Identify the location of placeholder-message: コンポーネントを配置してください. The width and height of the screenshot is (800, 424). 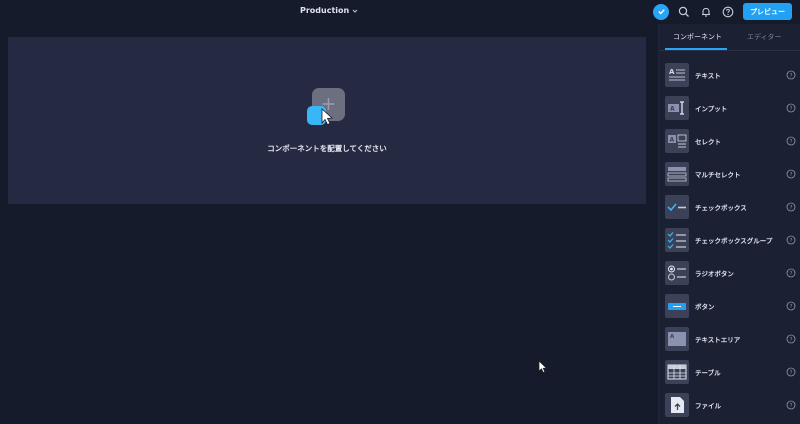
(327, 148).